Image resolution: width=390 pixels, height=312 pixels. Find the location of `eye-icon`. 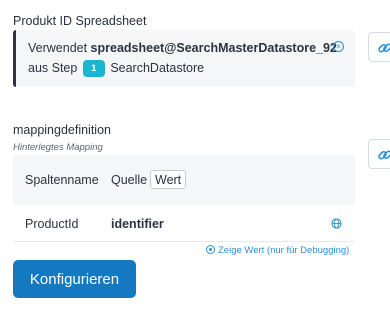

eye-icon is located at coordinates (210, 249).